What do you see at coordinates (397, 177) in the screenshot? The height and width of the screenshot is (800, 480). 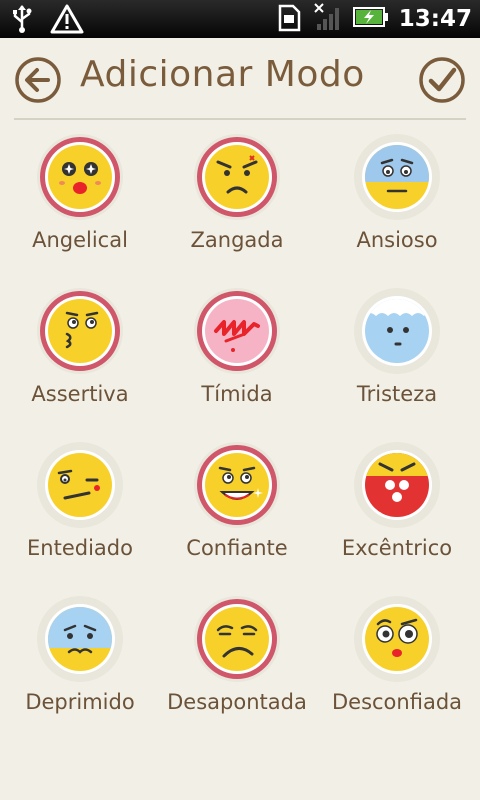 I see `ansioso-face-icon` at bounding box center [397, 177].